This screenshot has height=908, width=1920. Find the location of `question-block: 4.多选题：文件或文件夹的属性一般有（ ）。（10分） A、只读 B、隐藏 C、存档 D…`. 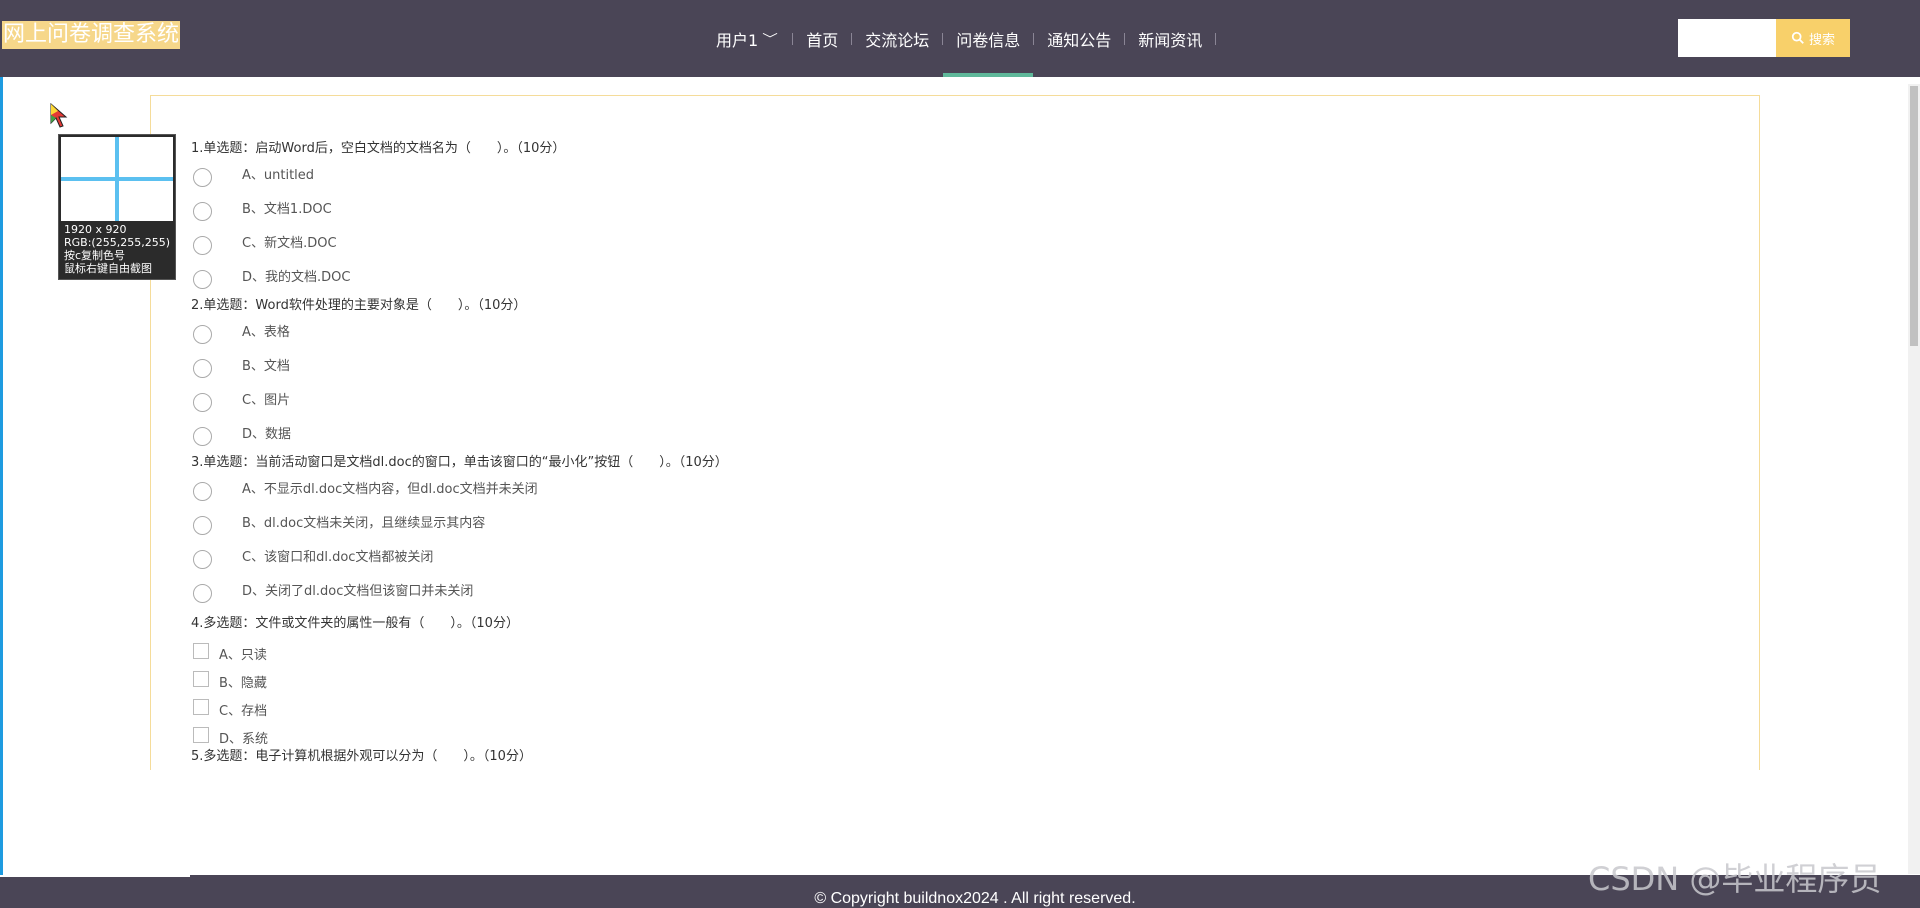

question-block: 4.多选题：文件或文件夹的属性一般有（ ）。（10分） A、只读 B、隐藏 C、存档 D… is located at coordinates (941, 681).